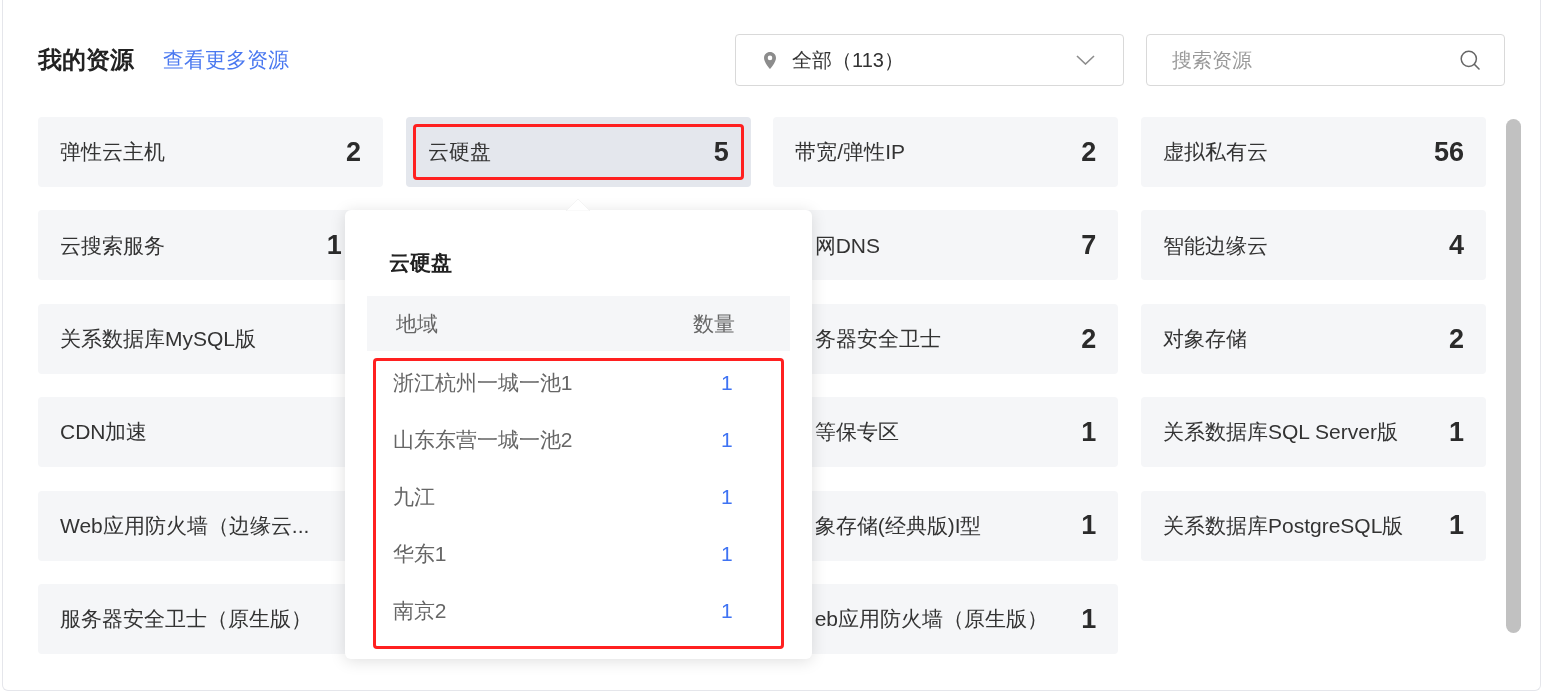 This screenshot has width=1543, height=695. I want to click on section-title: 我的资源, so click(86, 60).